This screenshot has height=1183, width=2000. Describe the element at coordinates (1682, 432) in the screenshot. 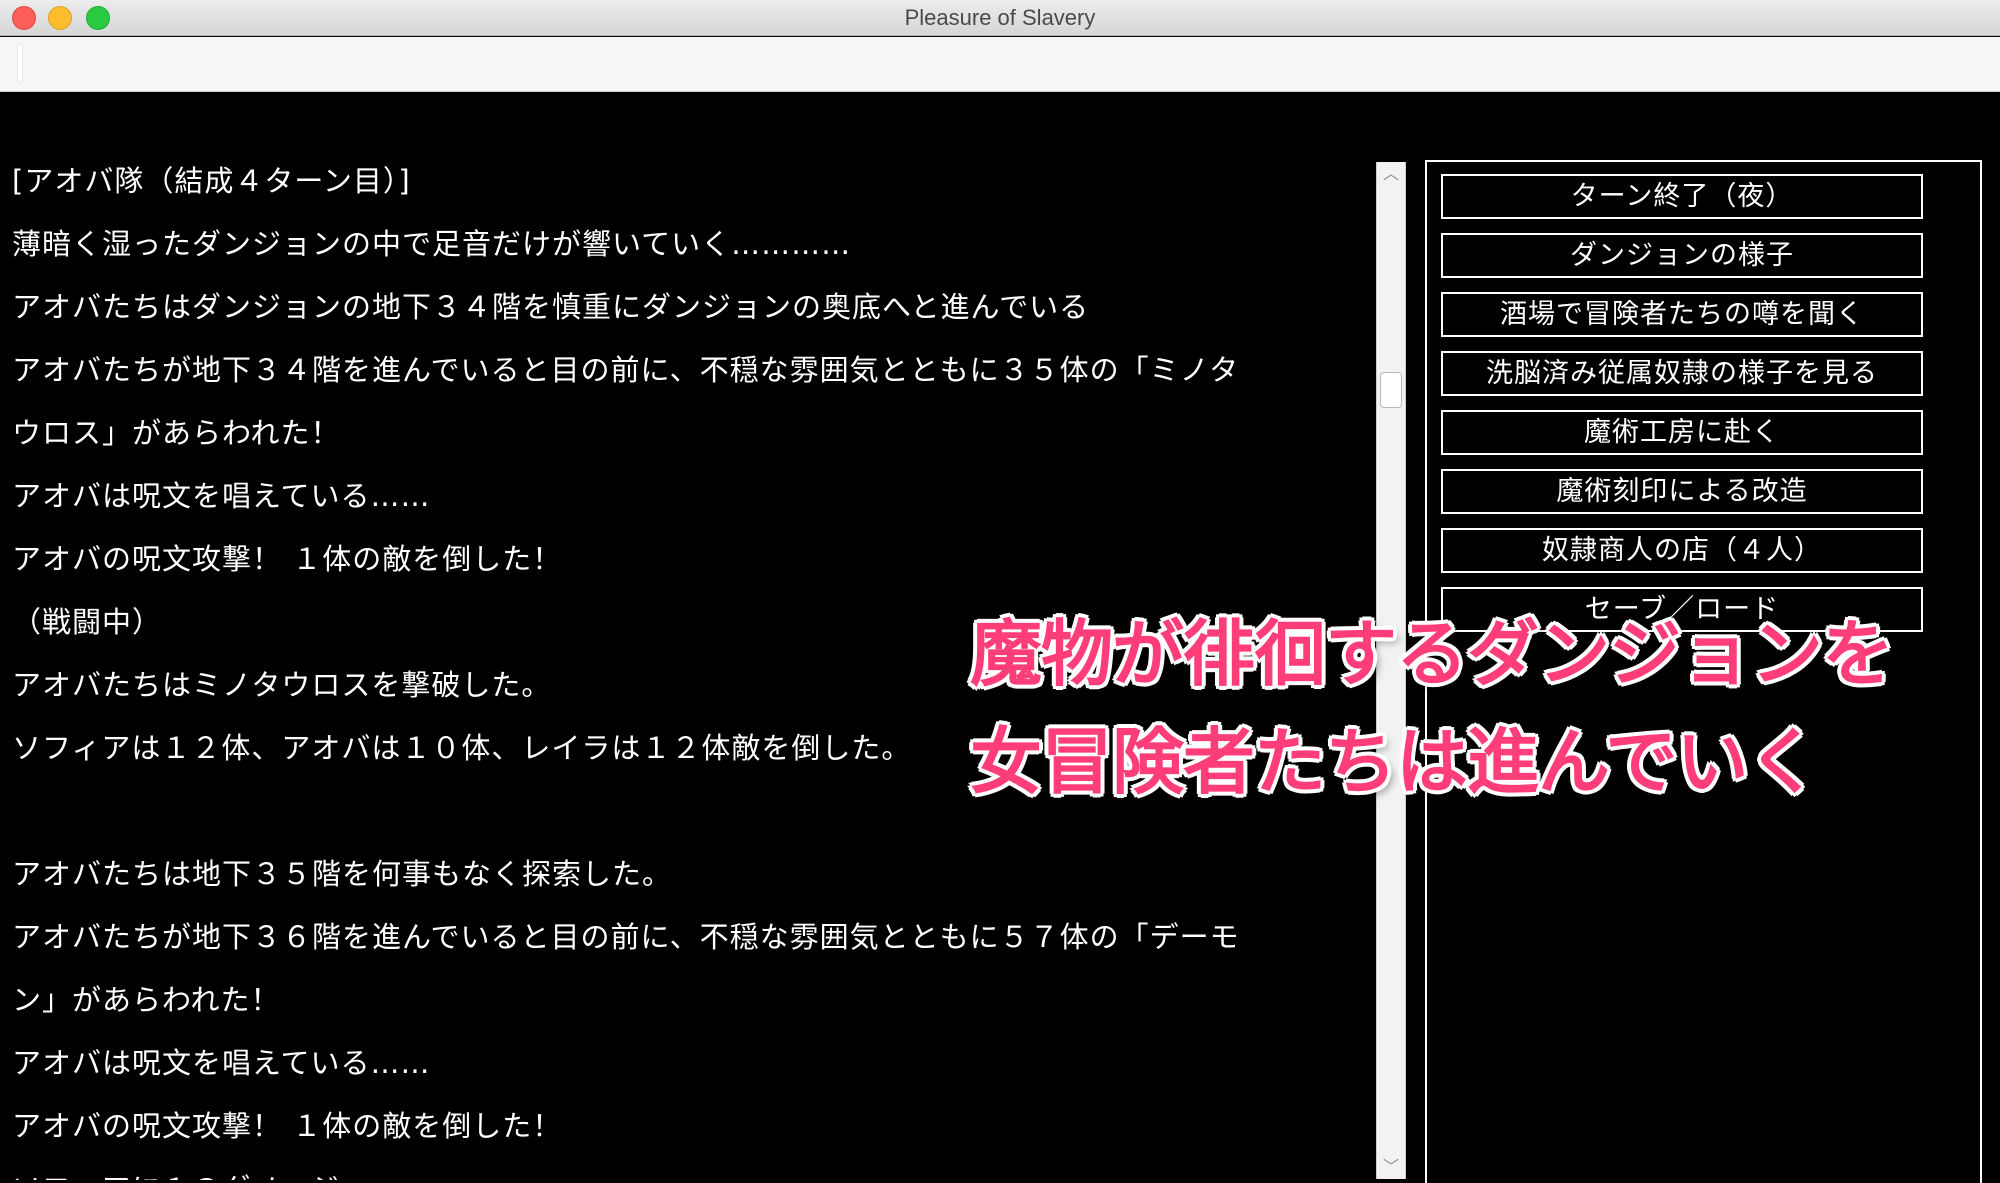

I see `magic-workshop-button: 魔術工房に赴く` at that location.